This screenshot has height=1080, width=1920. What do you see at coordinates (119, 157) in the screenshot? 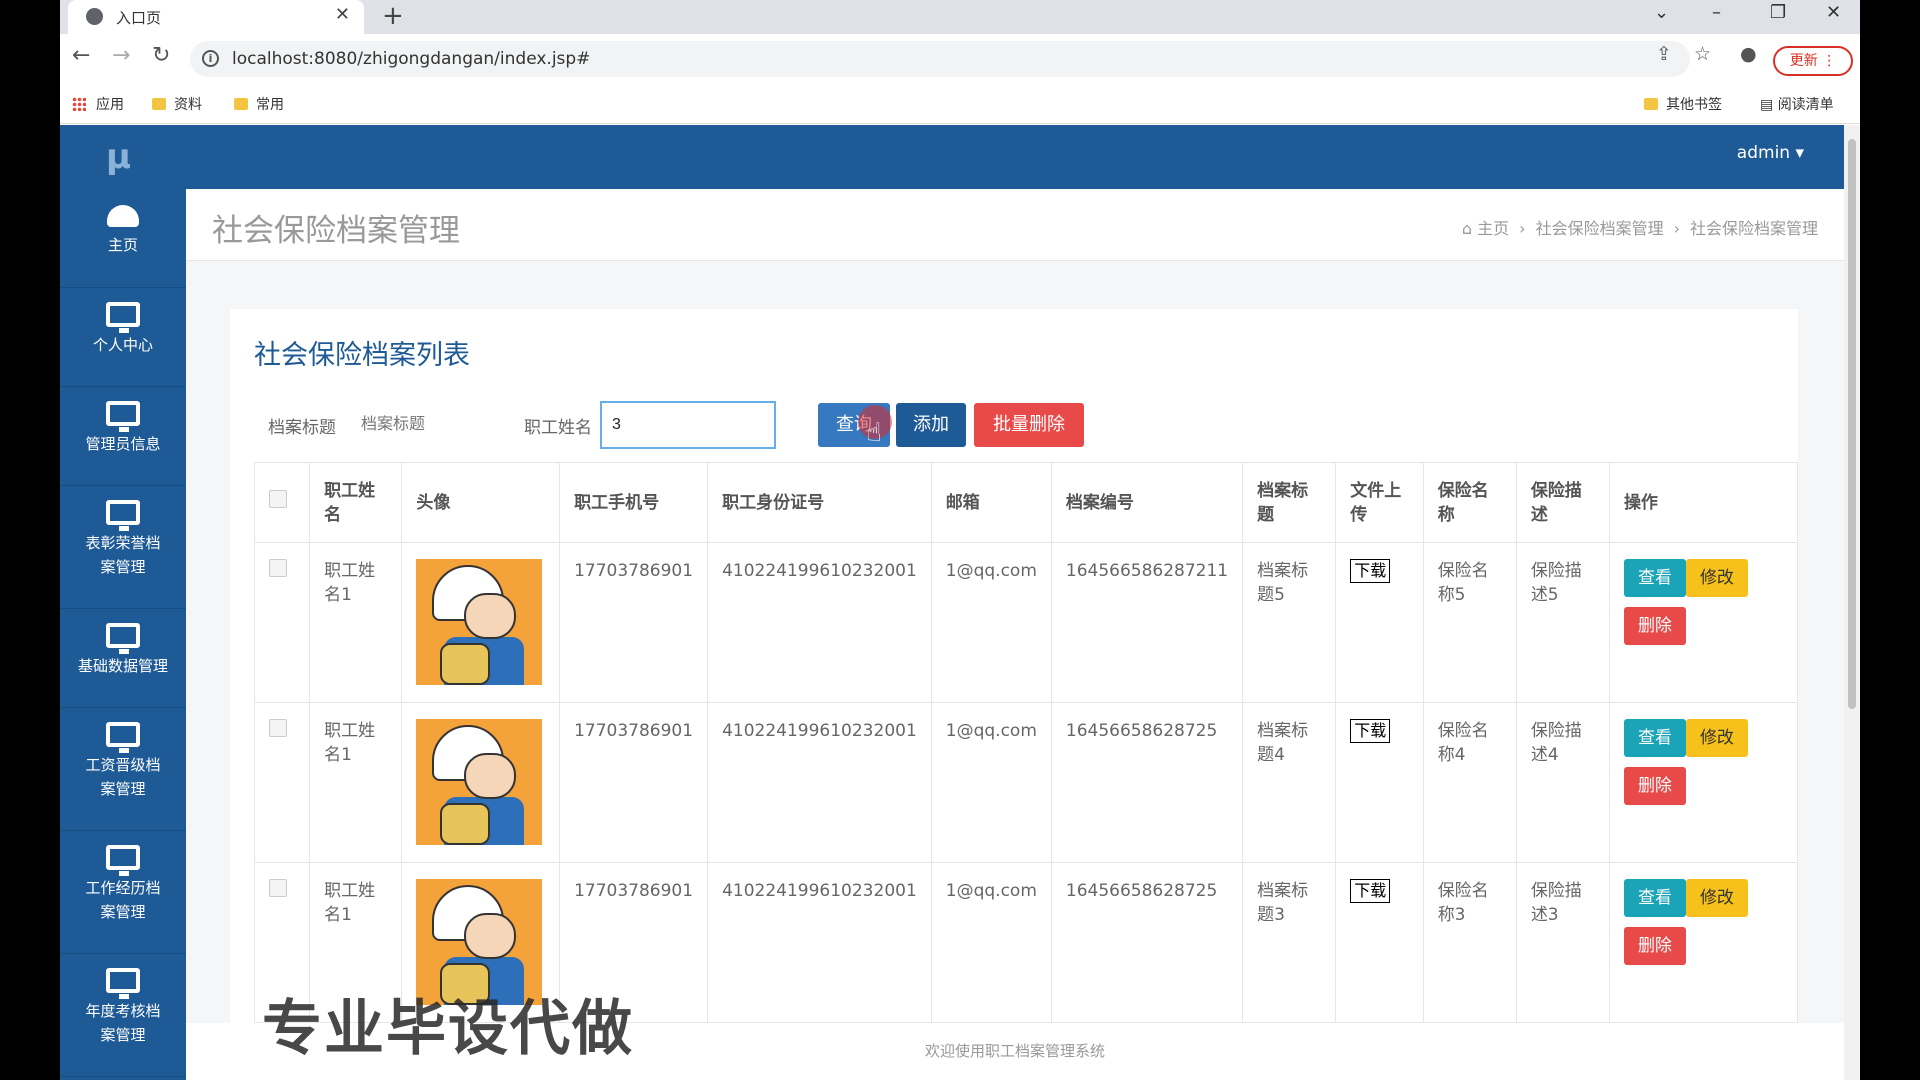
I see `app-logo: μ` at bounding box center [119, 157].